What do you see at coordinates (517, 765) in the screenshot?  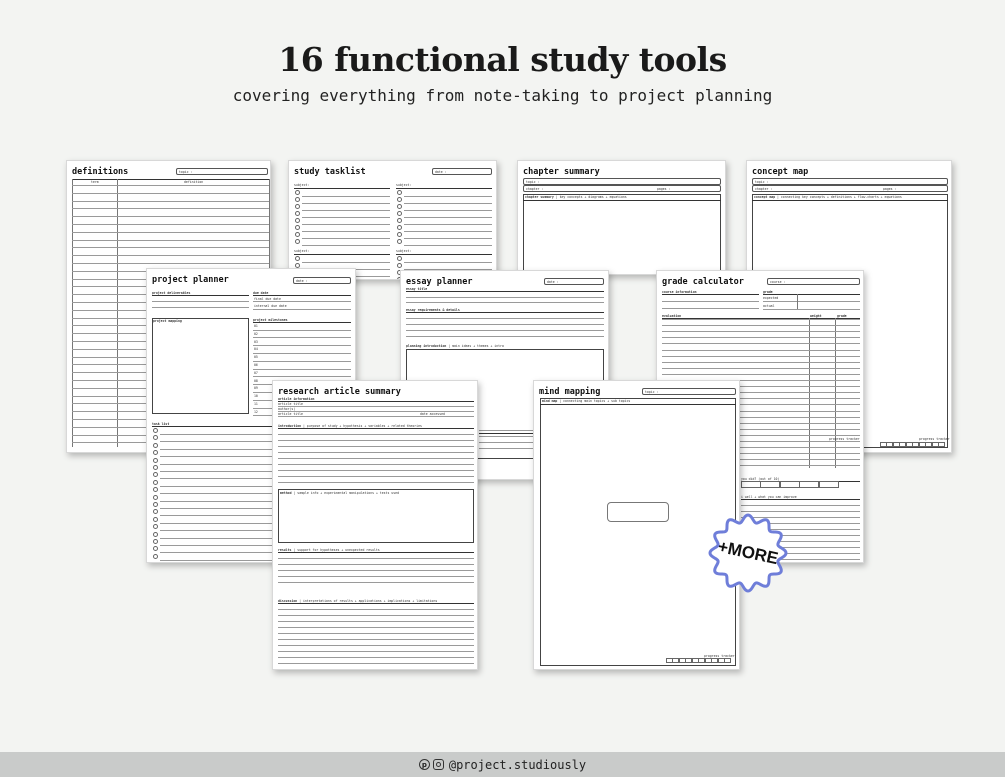 I see `social-handle: @project.studiously` at bounding box center [517, 765].